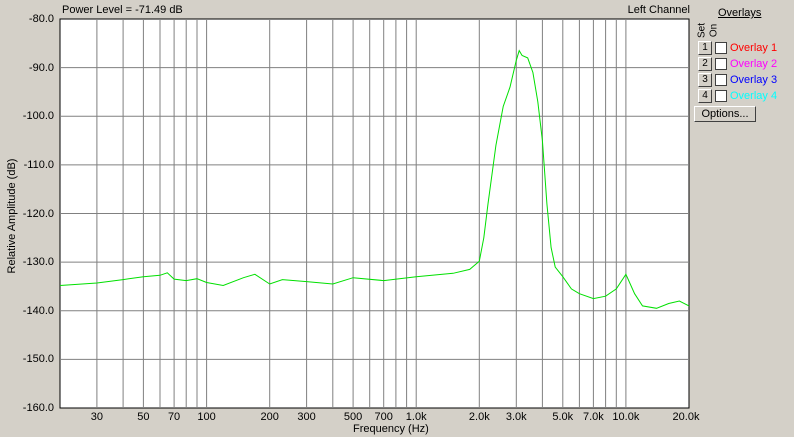  I want to click on overlay-row-3: 3 Overlay 3, so click(746, 80).